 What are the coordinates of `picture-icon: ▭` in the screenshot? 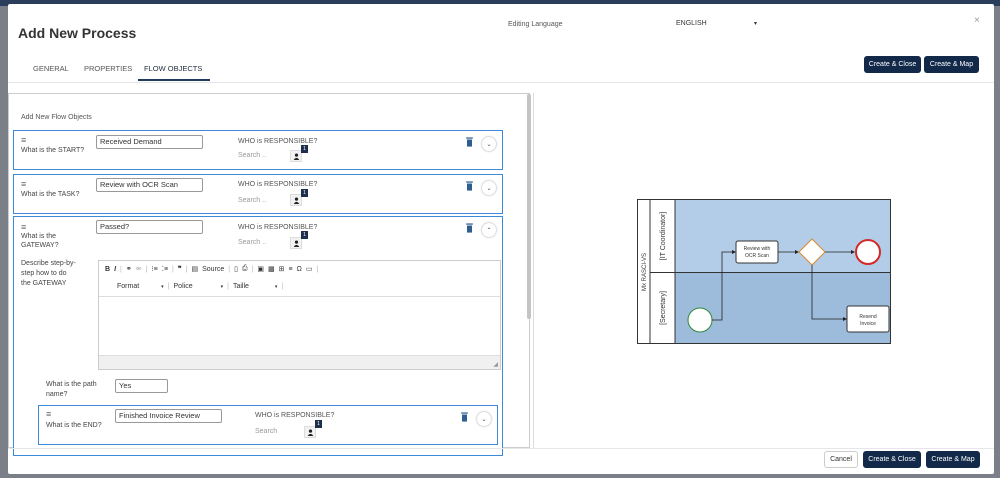 It's located at (309, 269).